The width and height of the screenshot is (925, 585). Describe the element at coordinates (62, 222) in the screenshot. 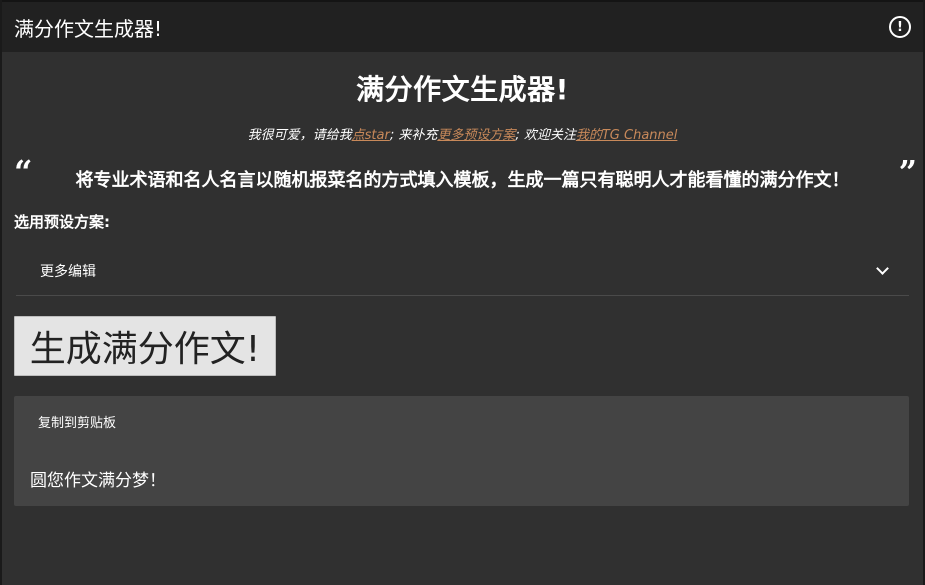

I see `preset-label: 选用预设方案:` at that location.